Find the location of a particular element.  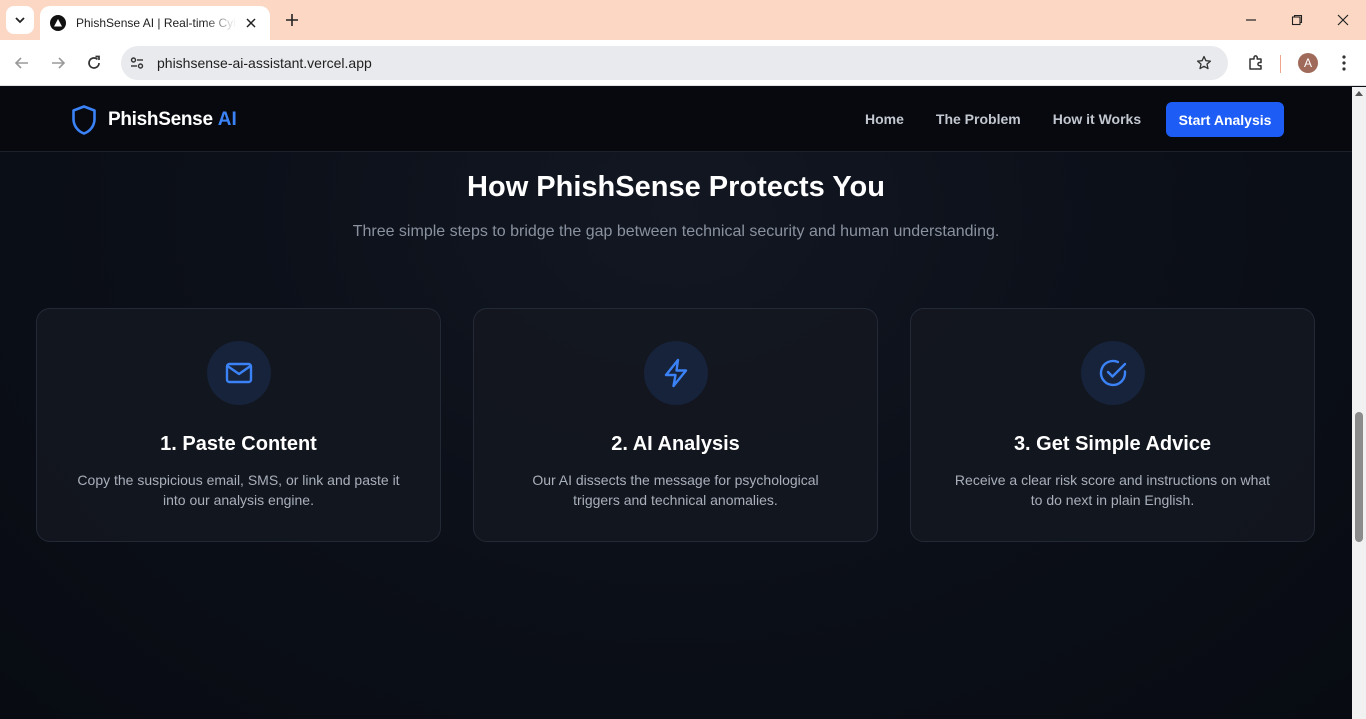

nav-link-home: Home is located at coordinates (884, 119).